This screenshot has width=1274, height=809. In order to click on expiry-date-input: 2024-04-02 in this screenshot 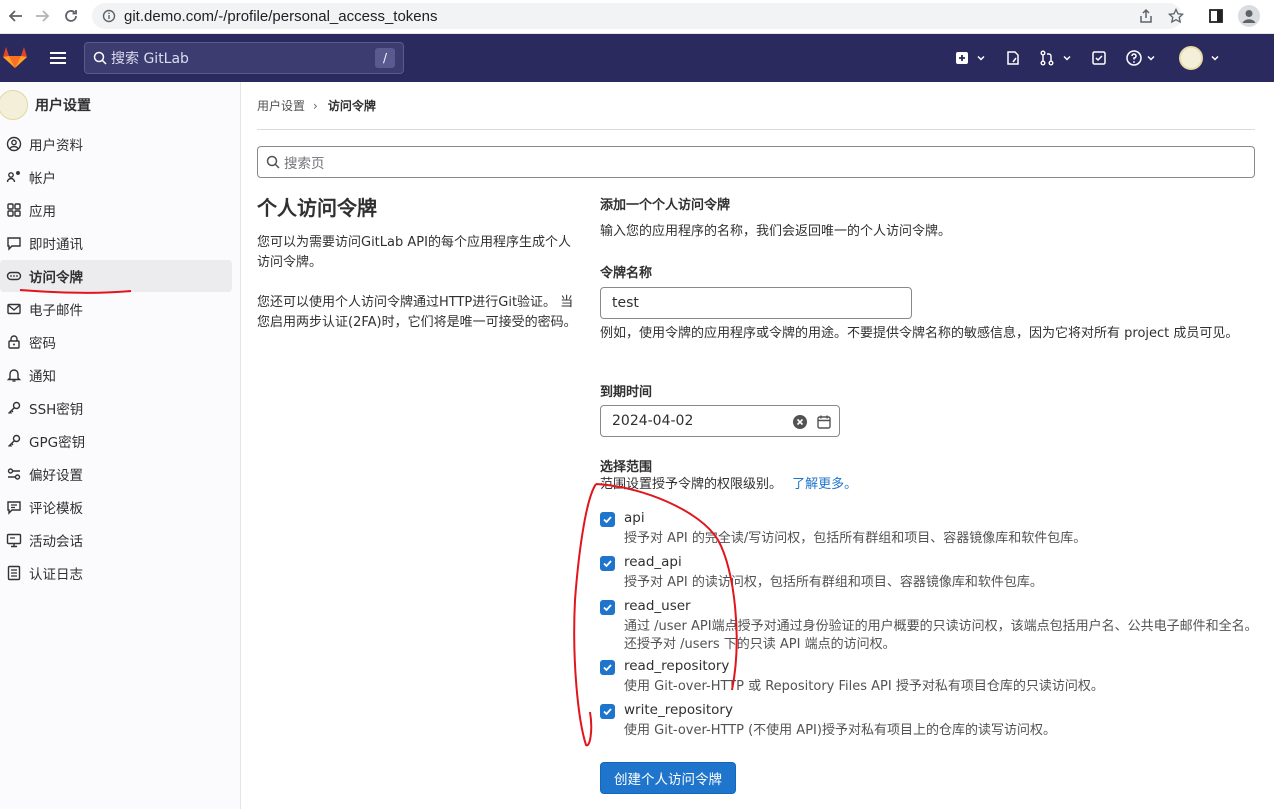, I will do `click(720, 421)`.